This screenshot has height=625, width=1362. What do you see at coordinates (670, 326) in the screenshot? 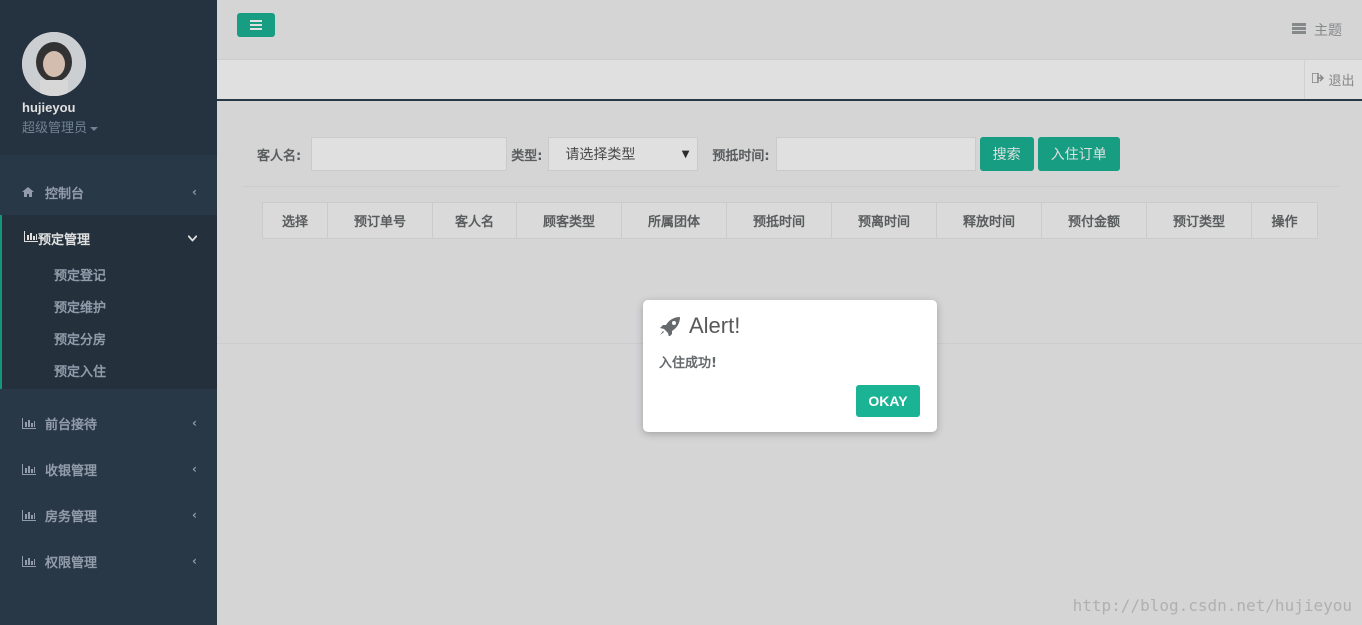
I see `rocket-icon` at bounding box center [670, 326].